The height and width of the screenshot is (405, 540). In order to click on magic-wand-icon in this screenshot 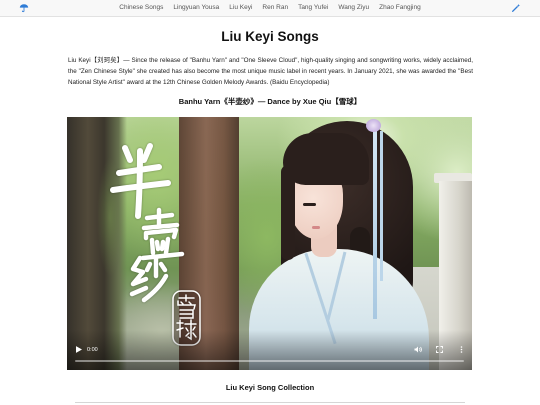, I will do `click(516, 8)`.